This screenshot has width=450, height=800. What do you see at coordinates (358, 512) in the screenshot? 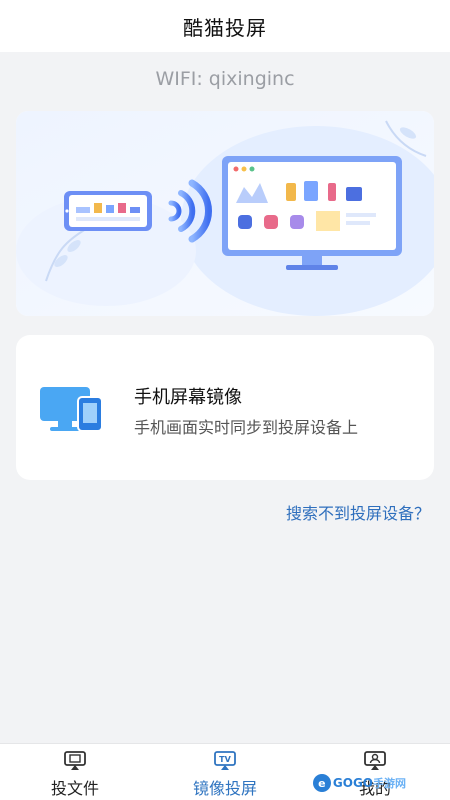
I see `device-not-found-link: 搜索不到投屏设备？` at bounding box center [358, 512].